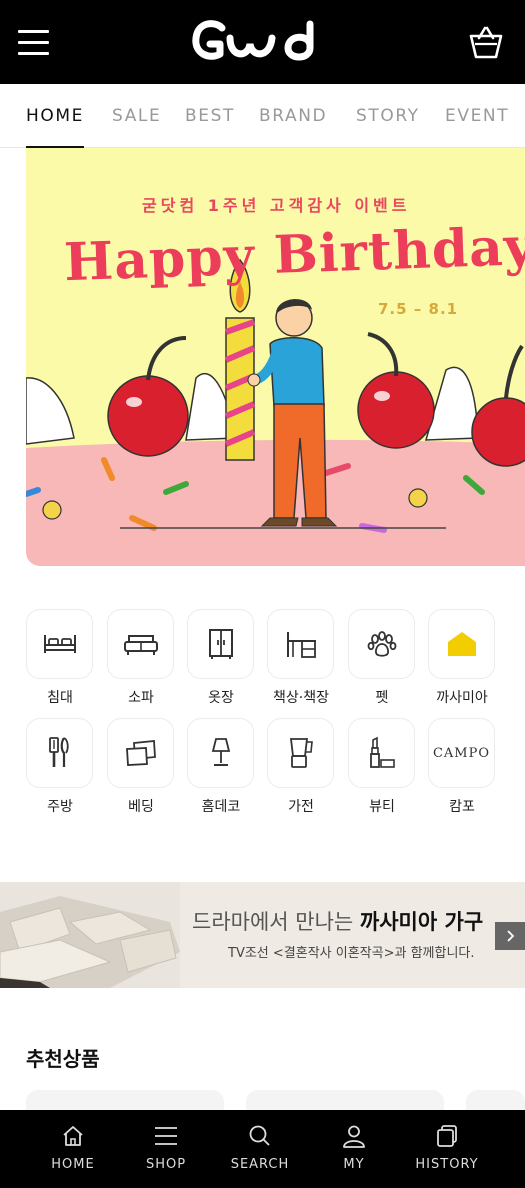 The image size is (525, 1188). I want to click on category-appliance: 가전, so click(301, 767).